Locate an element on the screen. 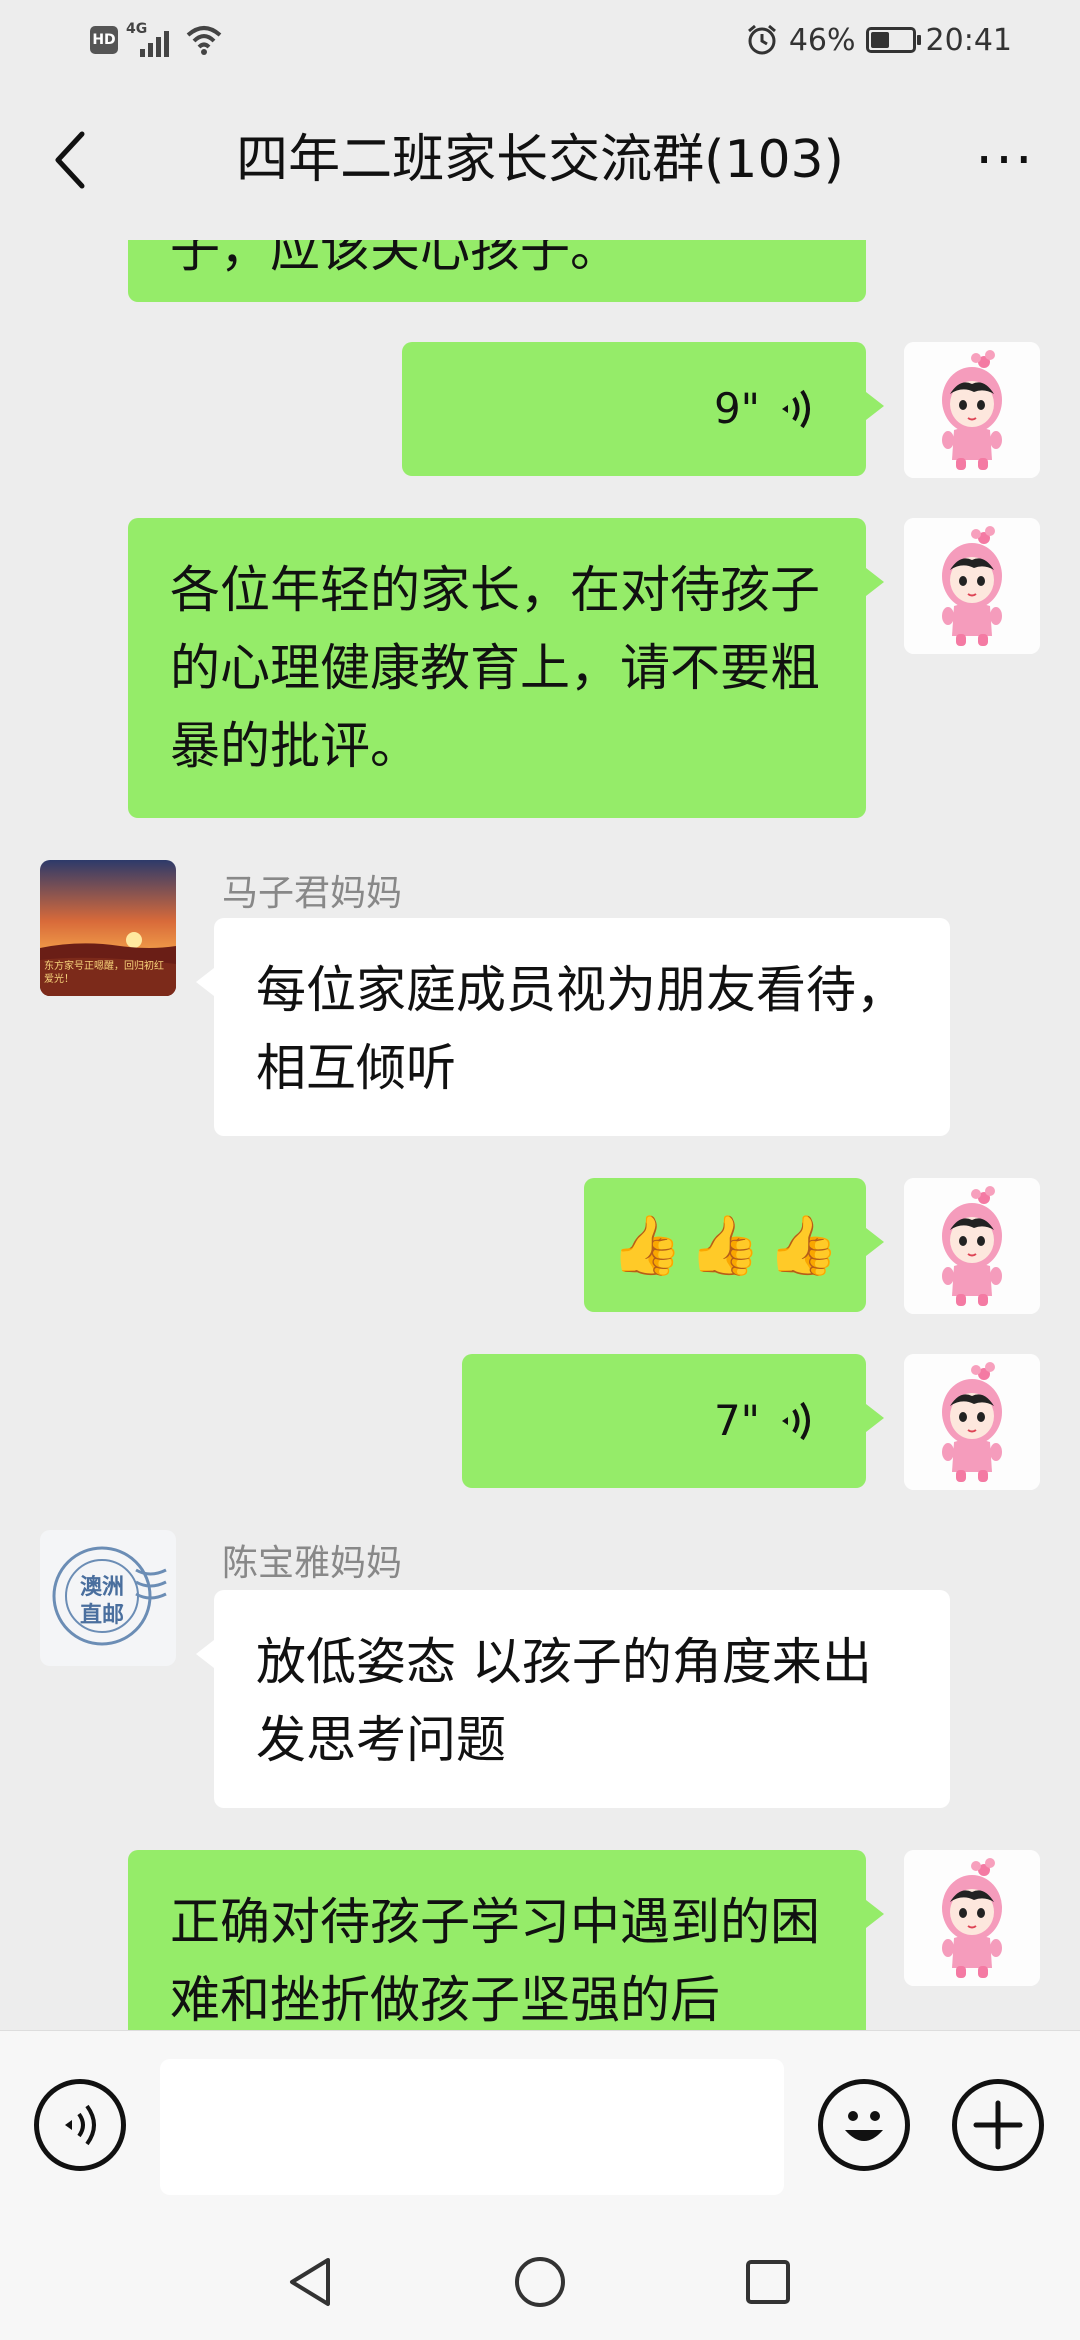 Image resolution: width=1080 pixels, height=2340 pixels. status-bar: HD 4G 46% 20:41 is located at coordinates (540, 40).